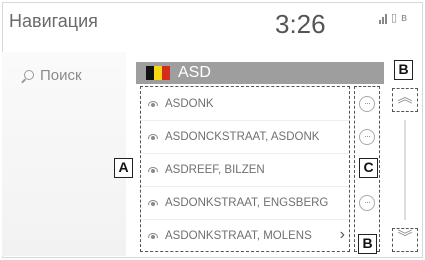  Describe the element at coordinates (245, 103) in the screenshot. I see `list-item: ASDONK` at that location.